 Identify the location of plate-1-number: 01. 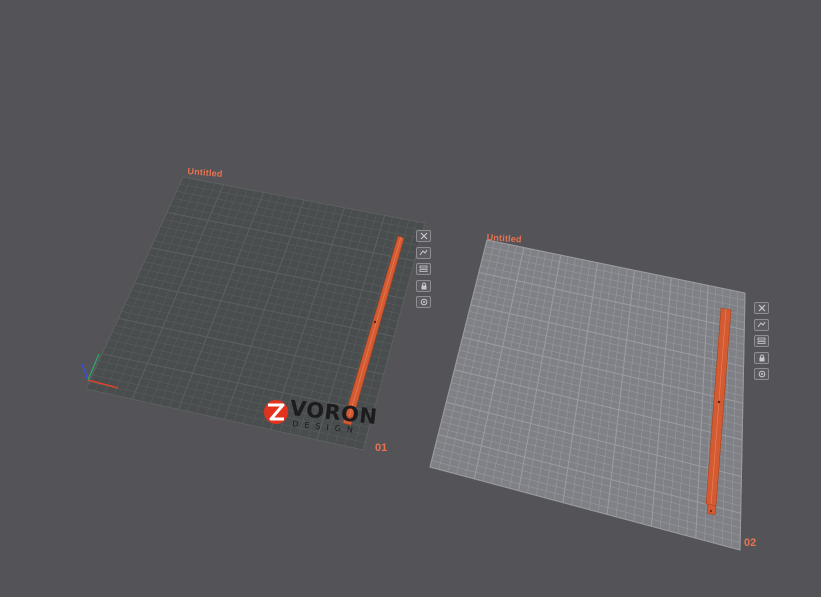
(381, 448).